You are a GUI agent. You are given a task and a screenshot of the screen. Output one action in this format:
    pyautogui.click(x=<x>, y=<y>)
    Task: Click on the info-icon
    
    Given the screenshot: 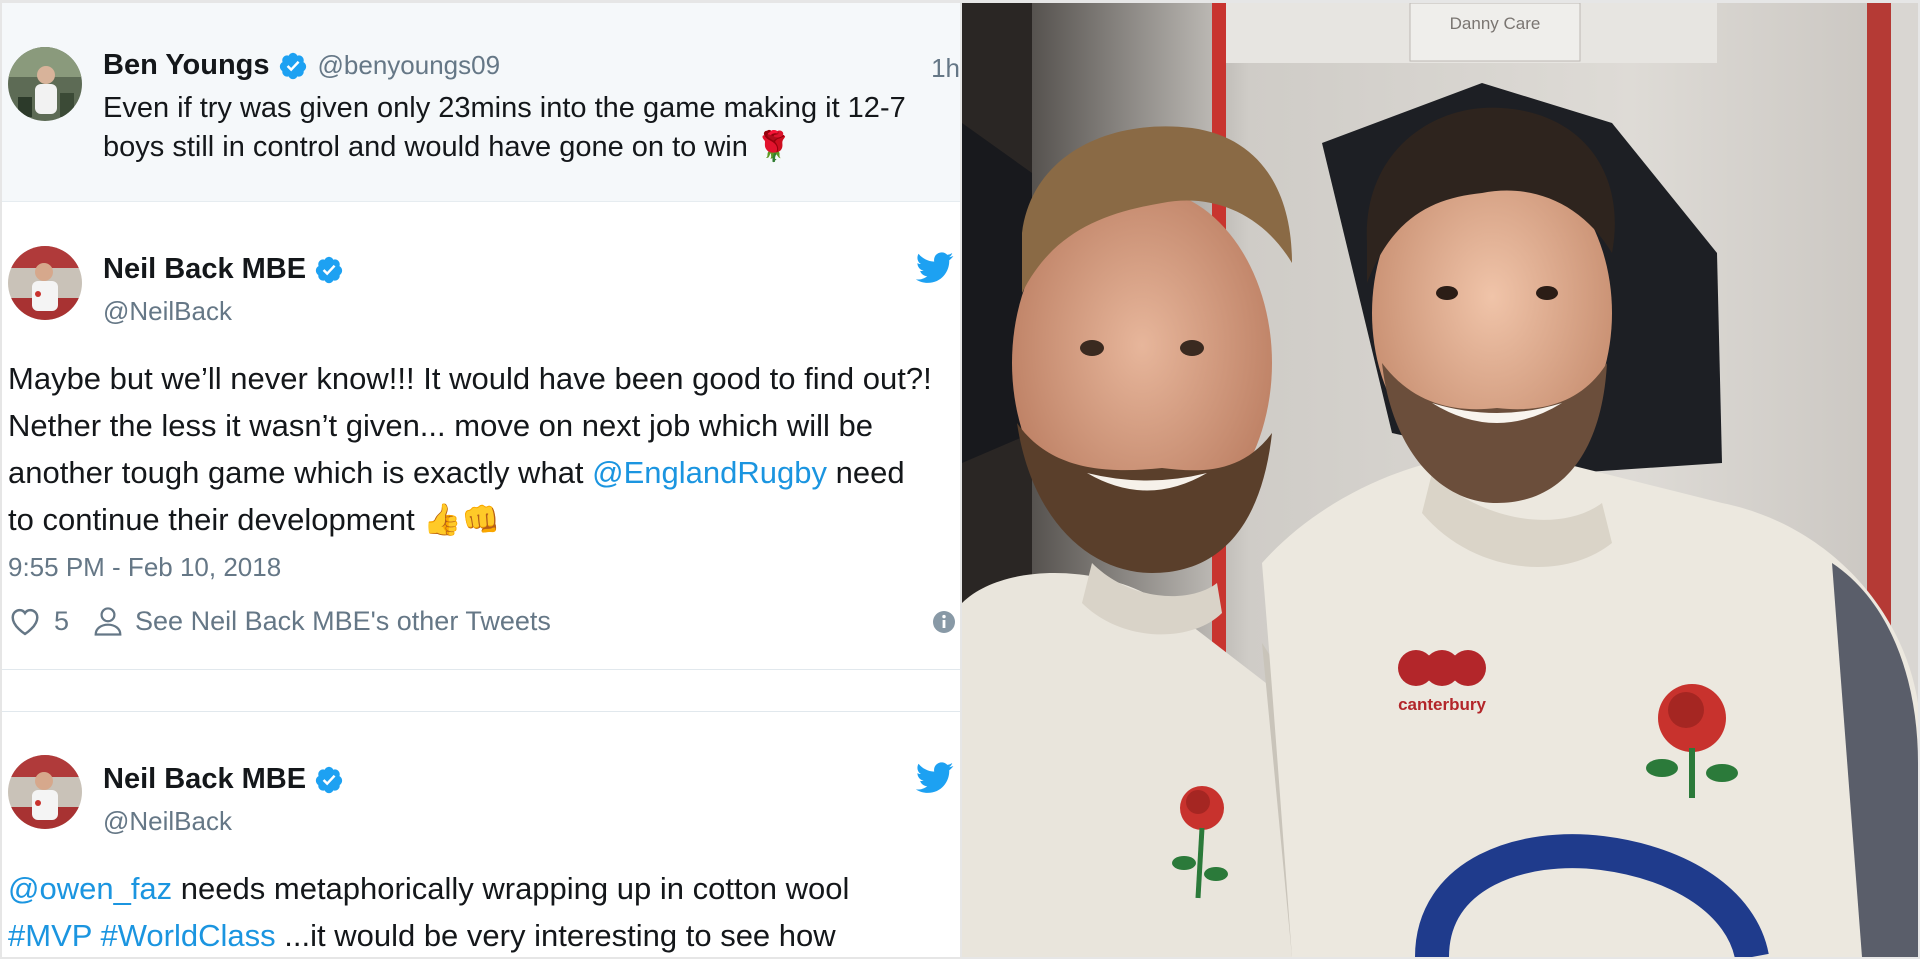 What is the action you would take?
    pyautogui.click(x=944, y=622)
    